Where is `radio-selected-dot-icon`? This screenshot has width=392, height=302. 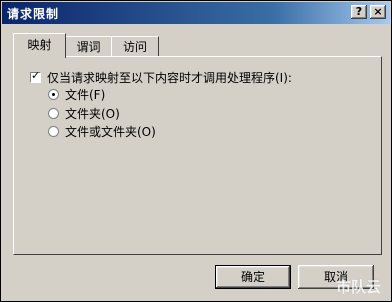 radio-selected-dot-icon is located at coordinates (53, 94).